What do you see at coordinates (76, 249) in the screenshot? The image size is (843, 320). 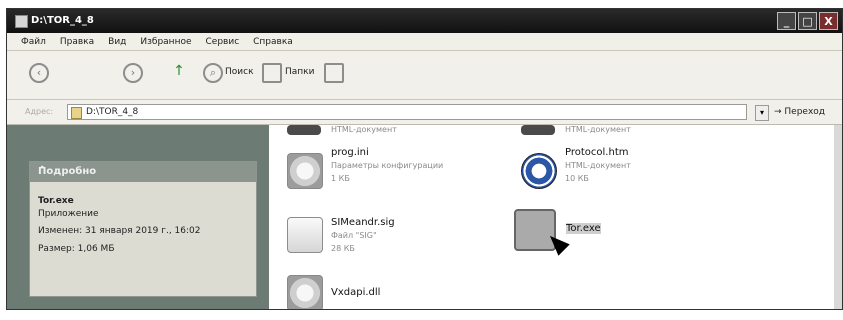 I see `details-size: Размер: 1,06 МБ` at bounding box center [76, 249].